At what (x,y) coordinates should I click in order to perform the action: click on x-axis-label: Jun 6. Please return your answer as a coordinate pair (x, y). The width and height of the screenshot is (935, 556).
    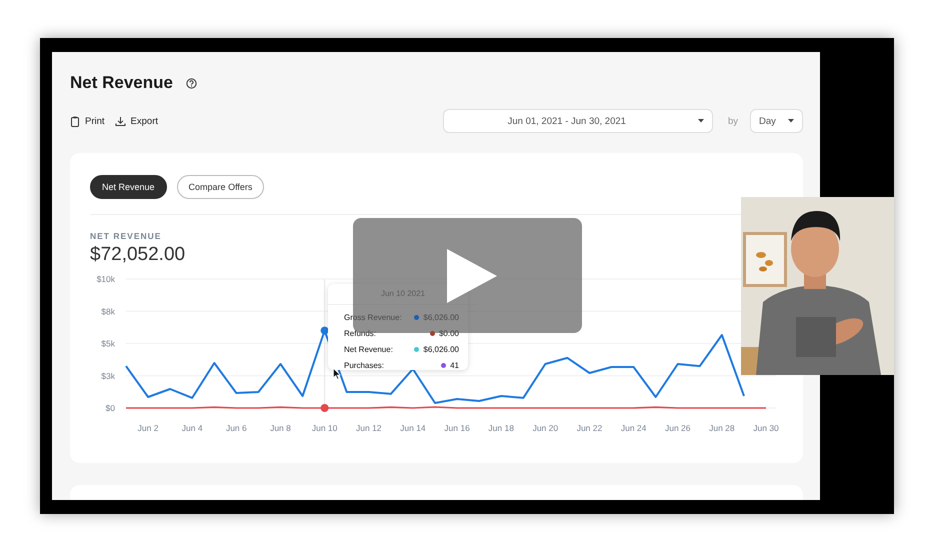
    Looking at the image, I should click on (236, 428).